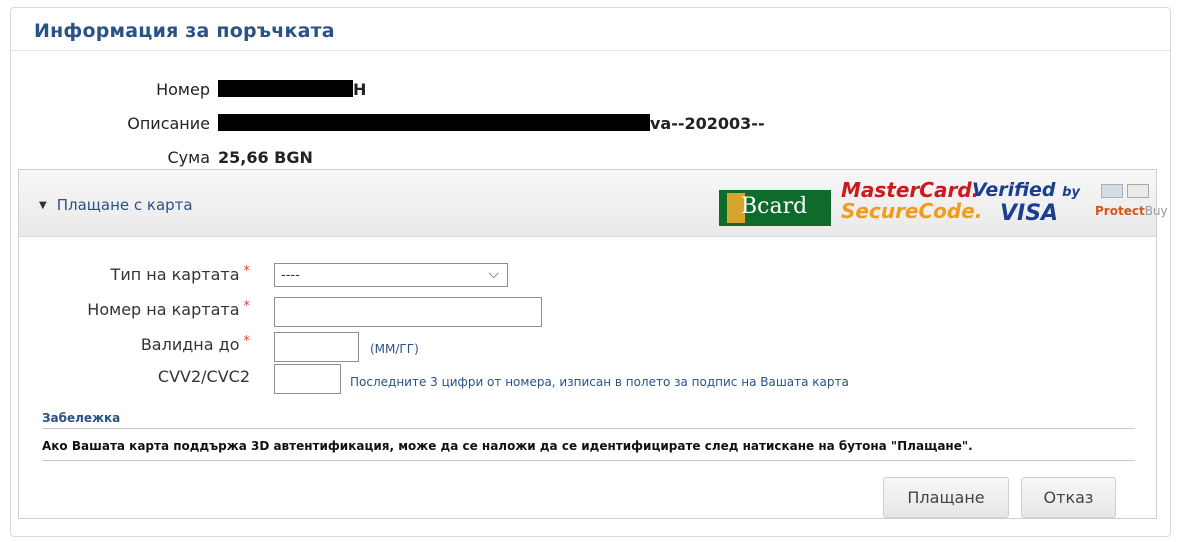 This screenshot has height=542, width=1179. What do you see at coordinates (203, 376) in the screenshot?
I see `cvv-label: CVV2/CVC2` at bounding box center [203, 376].